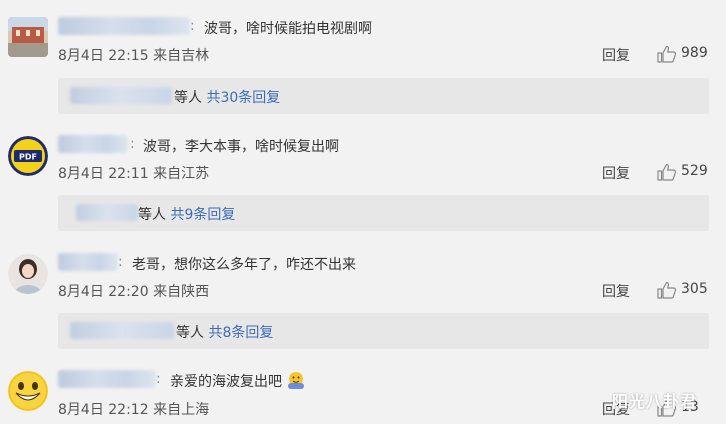 The width and height of the screenshot is (726, 424). I want to click on comment-meta: 8月4日 22:20 来自陕西, so click(133, 291).